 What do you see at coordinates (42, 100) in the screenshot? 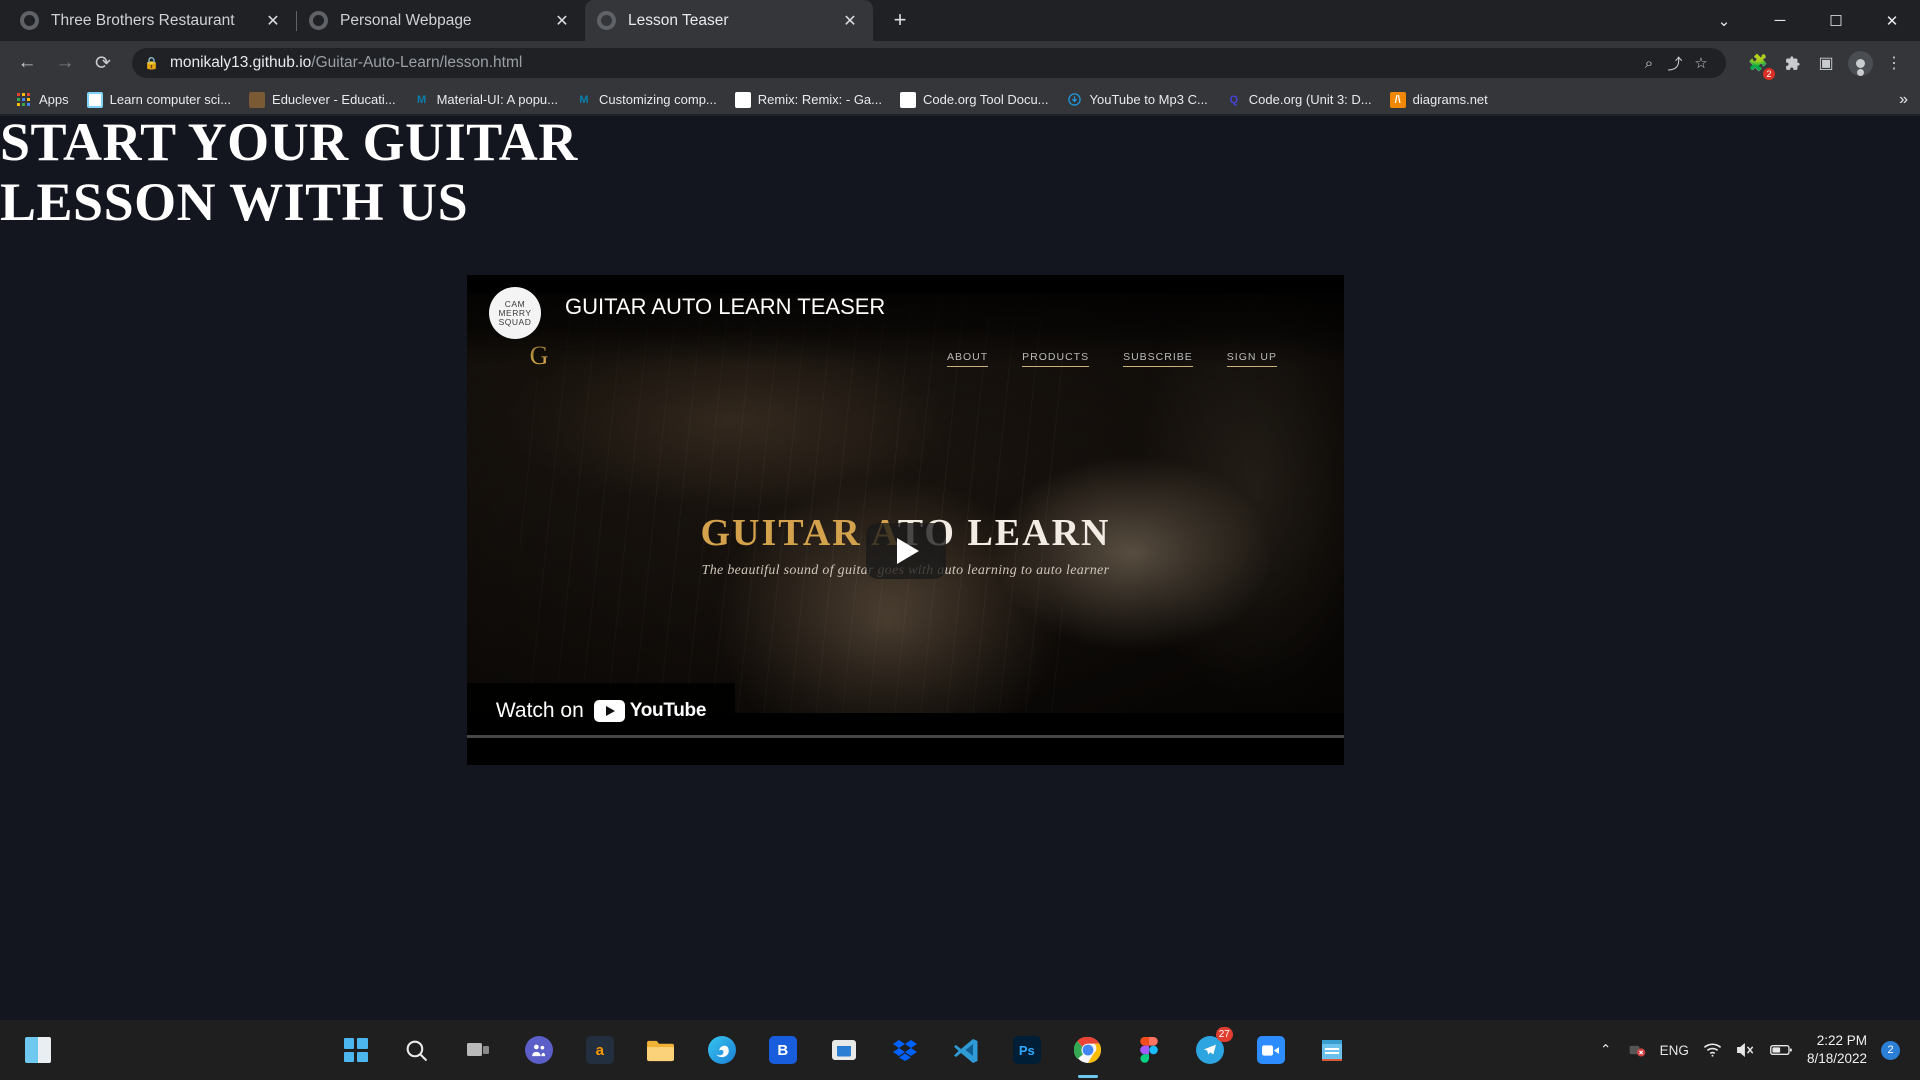
I see `bookmark-apps: Apps` at bounding box center [42, 100].